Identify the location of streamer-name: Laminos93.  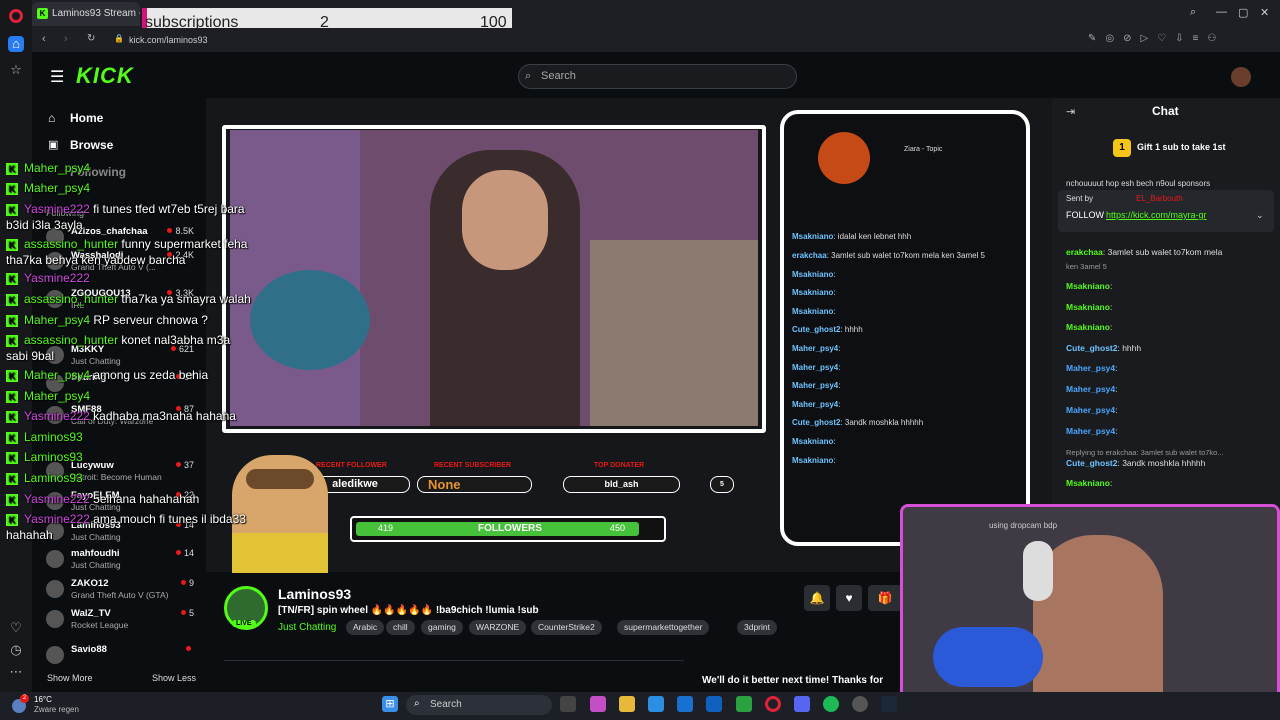
(314, 594).